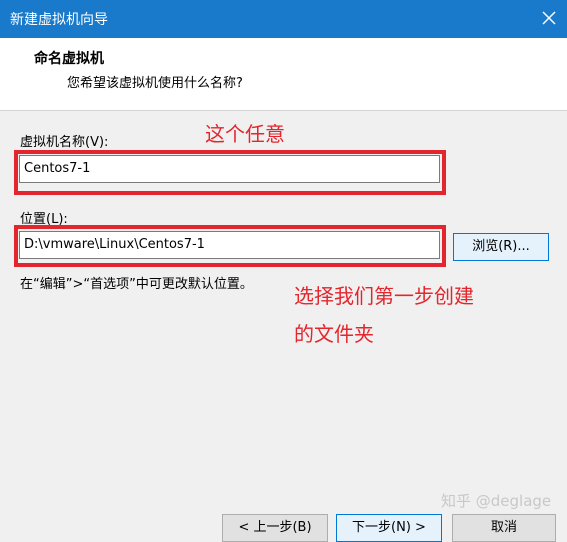 Image resolution: width=567 pixels, height=542 pixels. Describe the element at coordinates (64, 142) in the screenshot. I see `vm-name-label: 虚拟机名称(V):` at that location.